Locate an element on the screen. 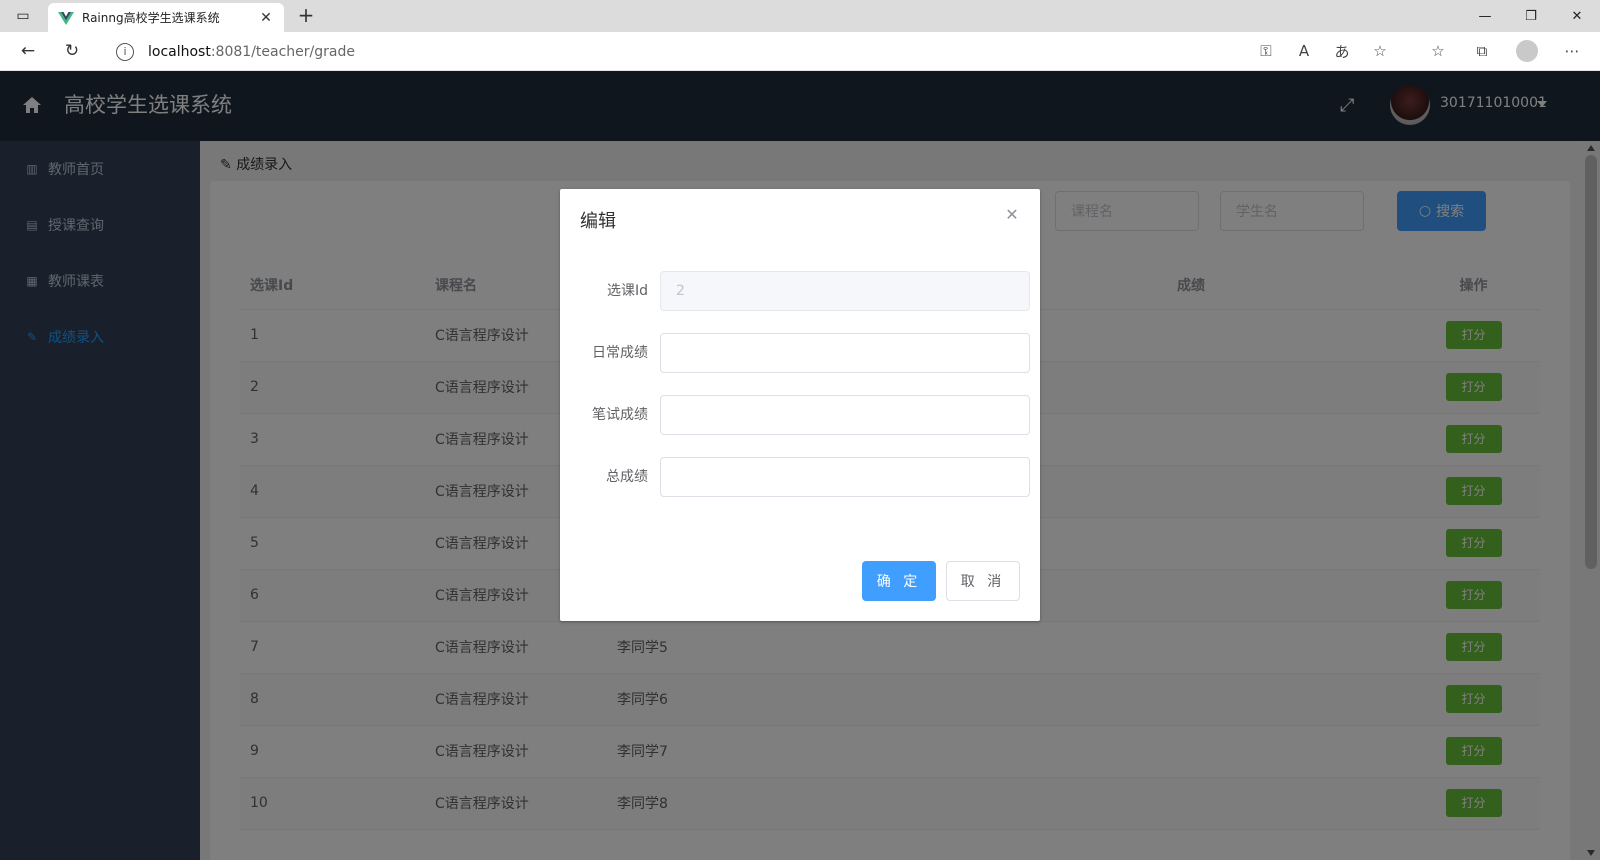 This screenshot has height=860, width=1600. exam-grade-input is located at coordinates (845, 415).